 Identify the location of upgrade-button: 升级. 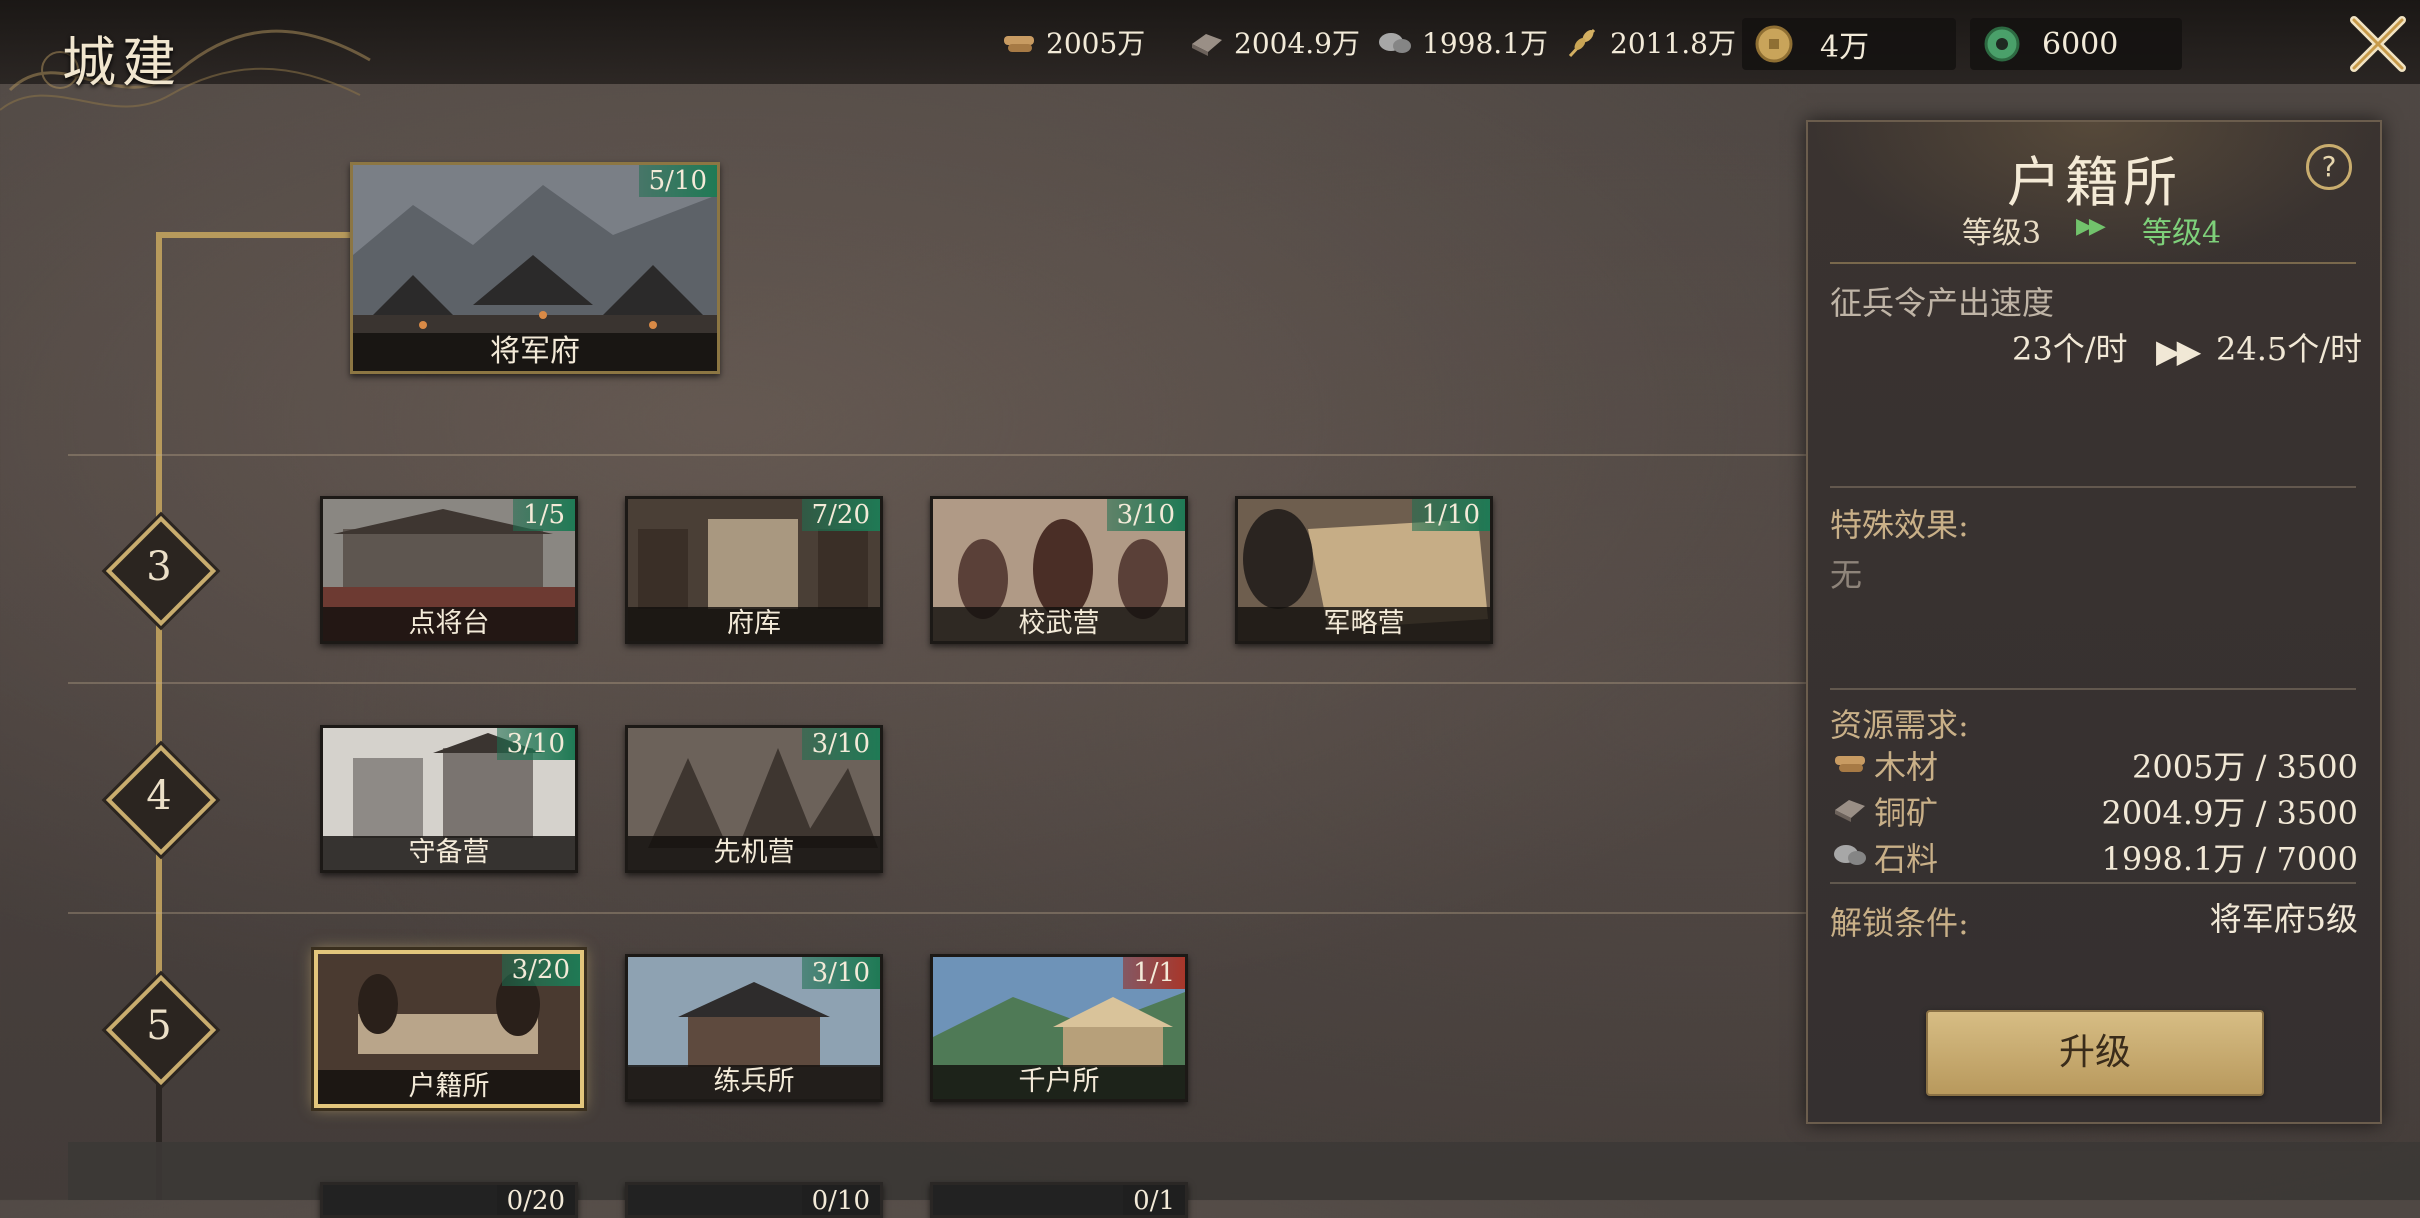
(2095, 1053).